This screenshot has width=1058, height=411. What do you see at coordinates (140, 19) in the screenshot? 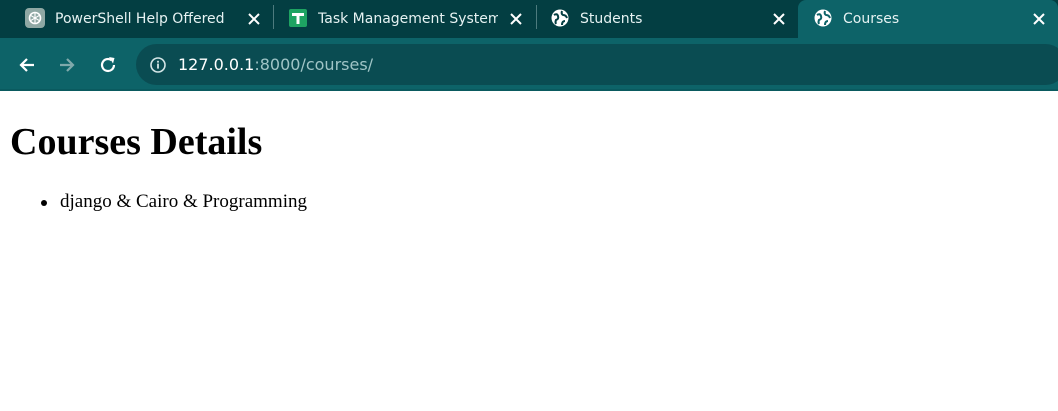
I see `tab-title: PowerShell Help Offered` at bounding box center [140, 19].